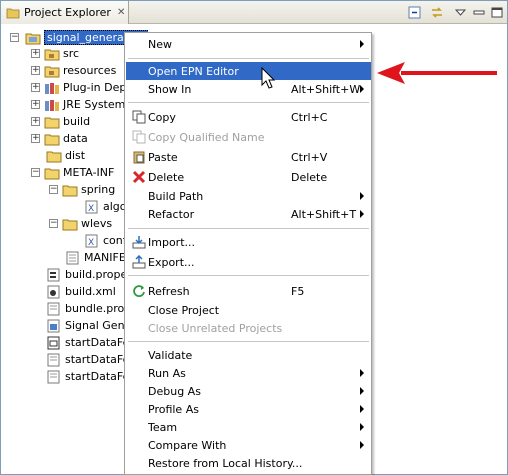  What do you see at coordinates (13, 13) in the screenshot?
I see `project-explorer-icon` at bounding box center [13, 13].